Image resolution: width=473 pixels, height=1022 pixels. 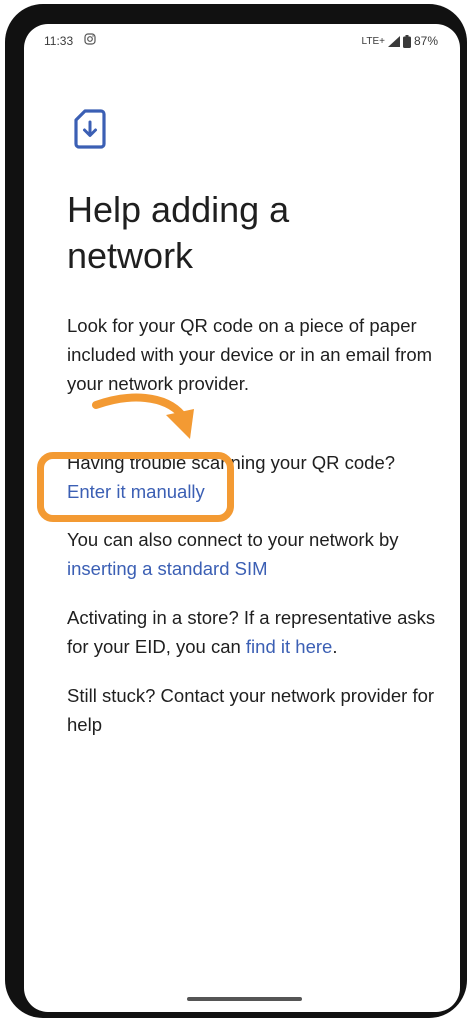 I want to click on battery-percent: 87%, so click(x=425, y=41).